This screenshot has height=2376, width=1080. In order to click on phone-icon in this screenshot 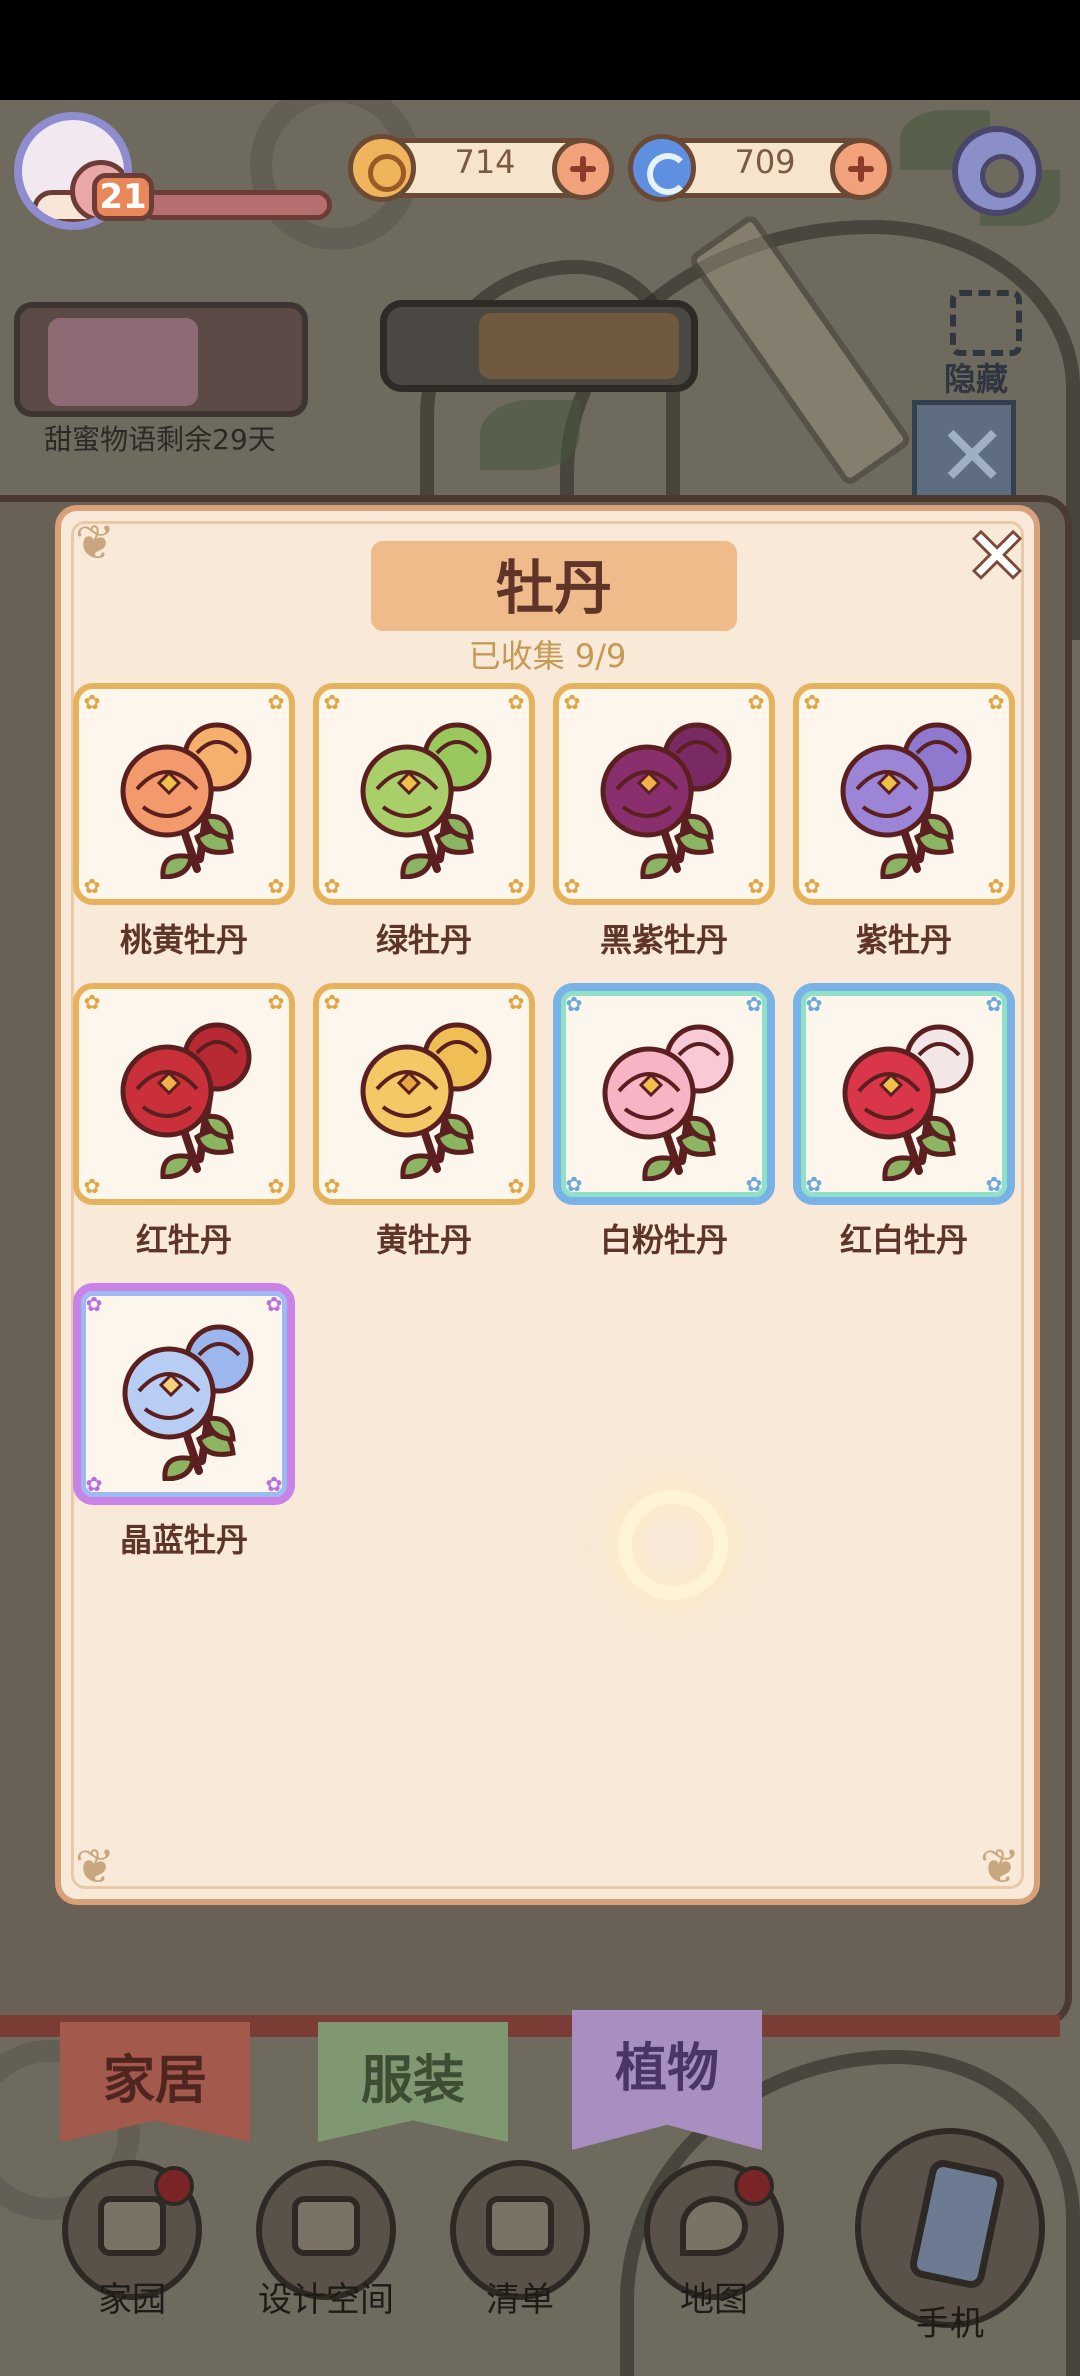, I will do `click(957, 2224)`.